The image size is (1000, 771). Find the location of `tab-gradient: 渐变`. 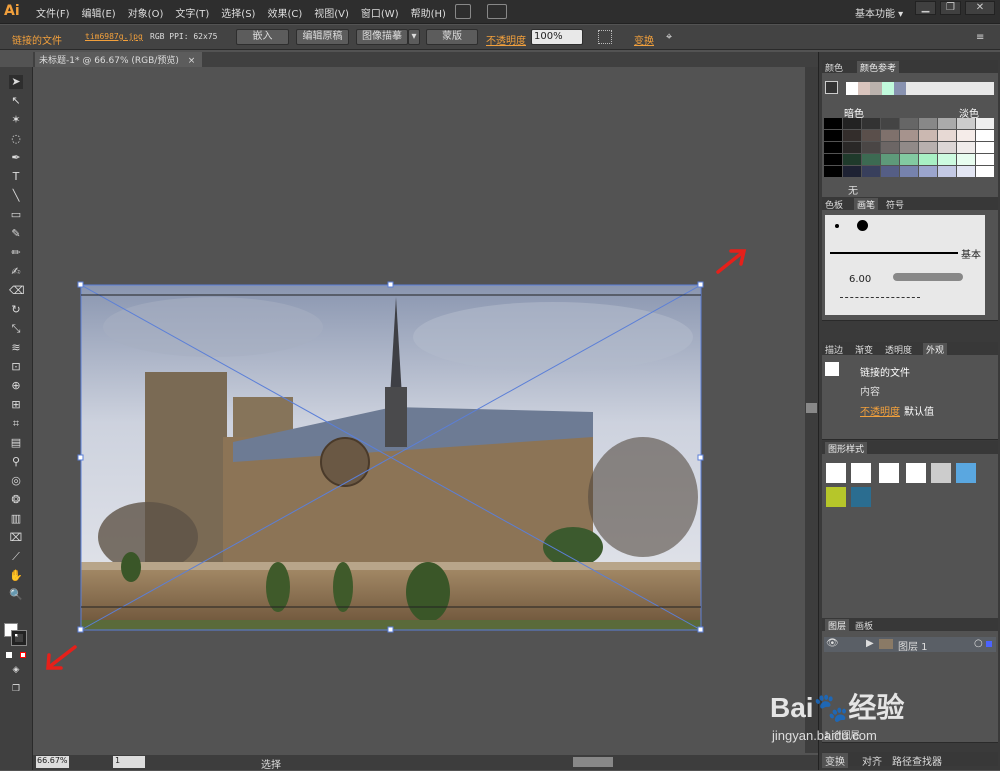

tab-gradient: 渐变 is located at coordinates (864, 349).